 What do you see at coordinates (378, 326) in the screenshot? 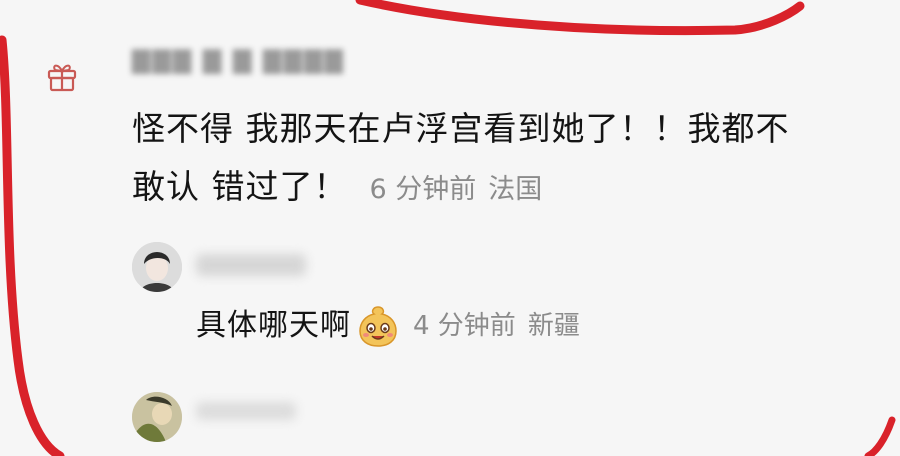
I see `drooling-face-emoji-icon` at bounding box center [378, 326].